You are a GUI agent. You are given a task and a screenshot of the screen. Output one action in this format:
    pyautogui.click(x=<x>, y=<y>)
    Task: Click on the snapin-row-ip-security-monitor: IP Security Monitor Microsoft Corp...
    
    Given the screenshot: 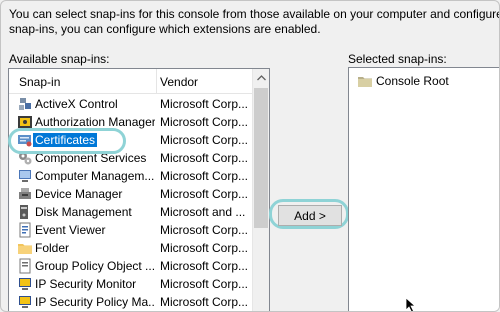 What is the action you would take?
    pyautogui.click(x=131, y=284)
    